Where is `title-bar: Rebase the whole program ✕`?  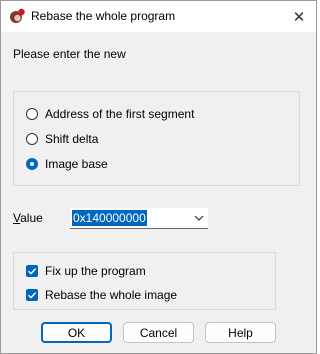 title-bar: Rebase the whole program ✕ is located at coordinates (158, 16).